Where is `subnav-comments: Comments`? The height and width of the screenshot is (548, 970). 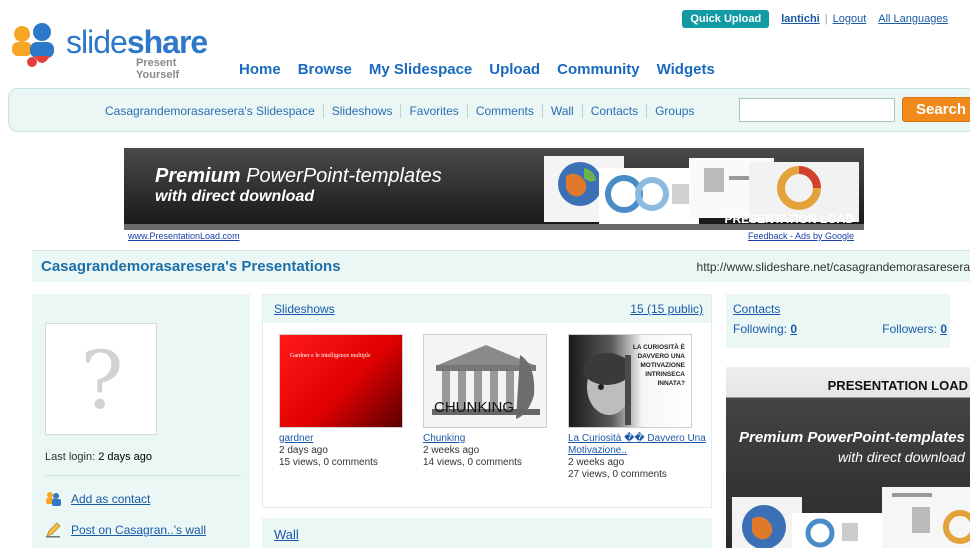
subnav-comments: Comments is located at coordinates (505, 111).